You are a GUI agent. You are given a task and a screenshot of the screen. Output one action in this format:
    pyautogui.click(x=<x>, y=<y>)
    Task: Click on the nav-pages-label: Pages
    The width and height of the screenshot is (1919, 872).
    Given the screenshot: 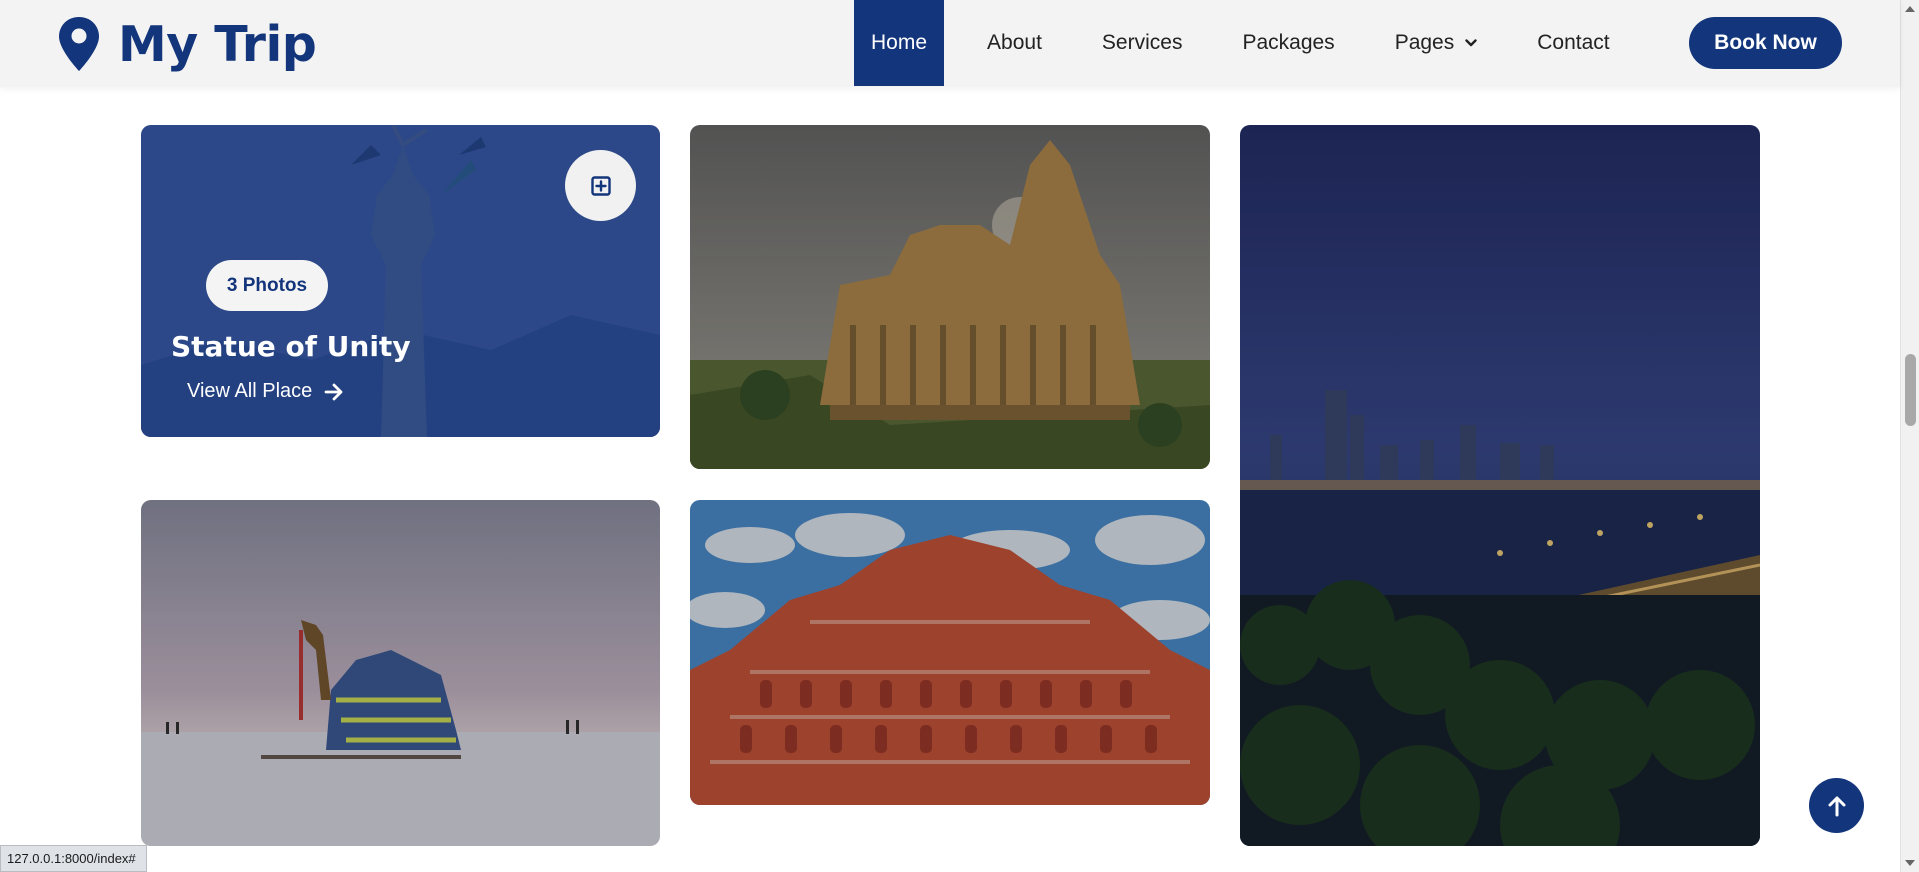 What is the action you would take?
    pyautogui.click(x=1424, y=42)
    